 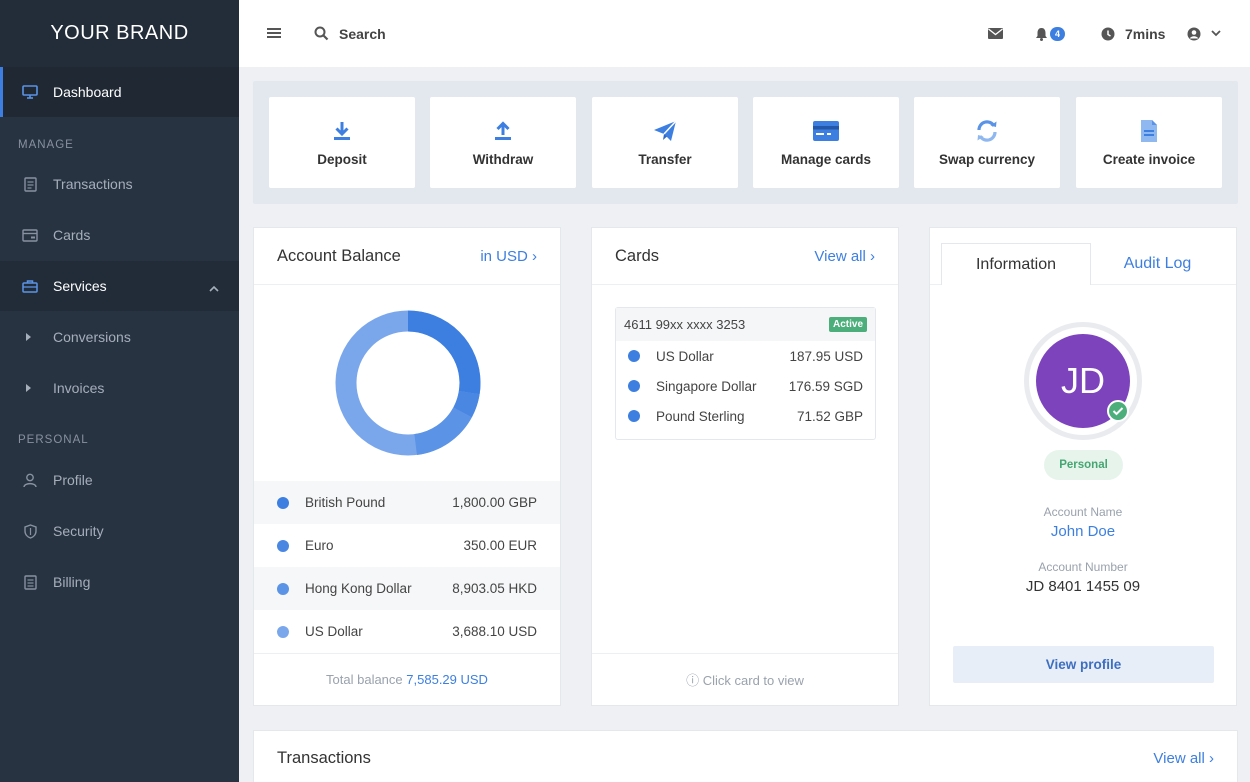 I want to click on action-label: Transfer, so click(x=665, y=159).